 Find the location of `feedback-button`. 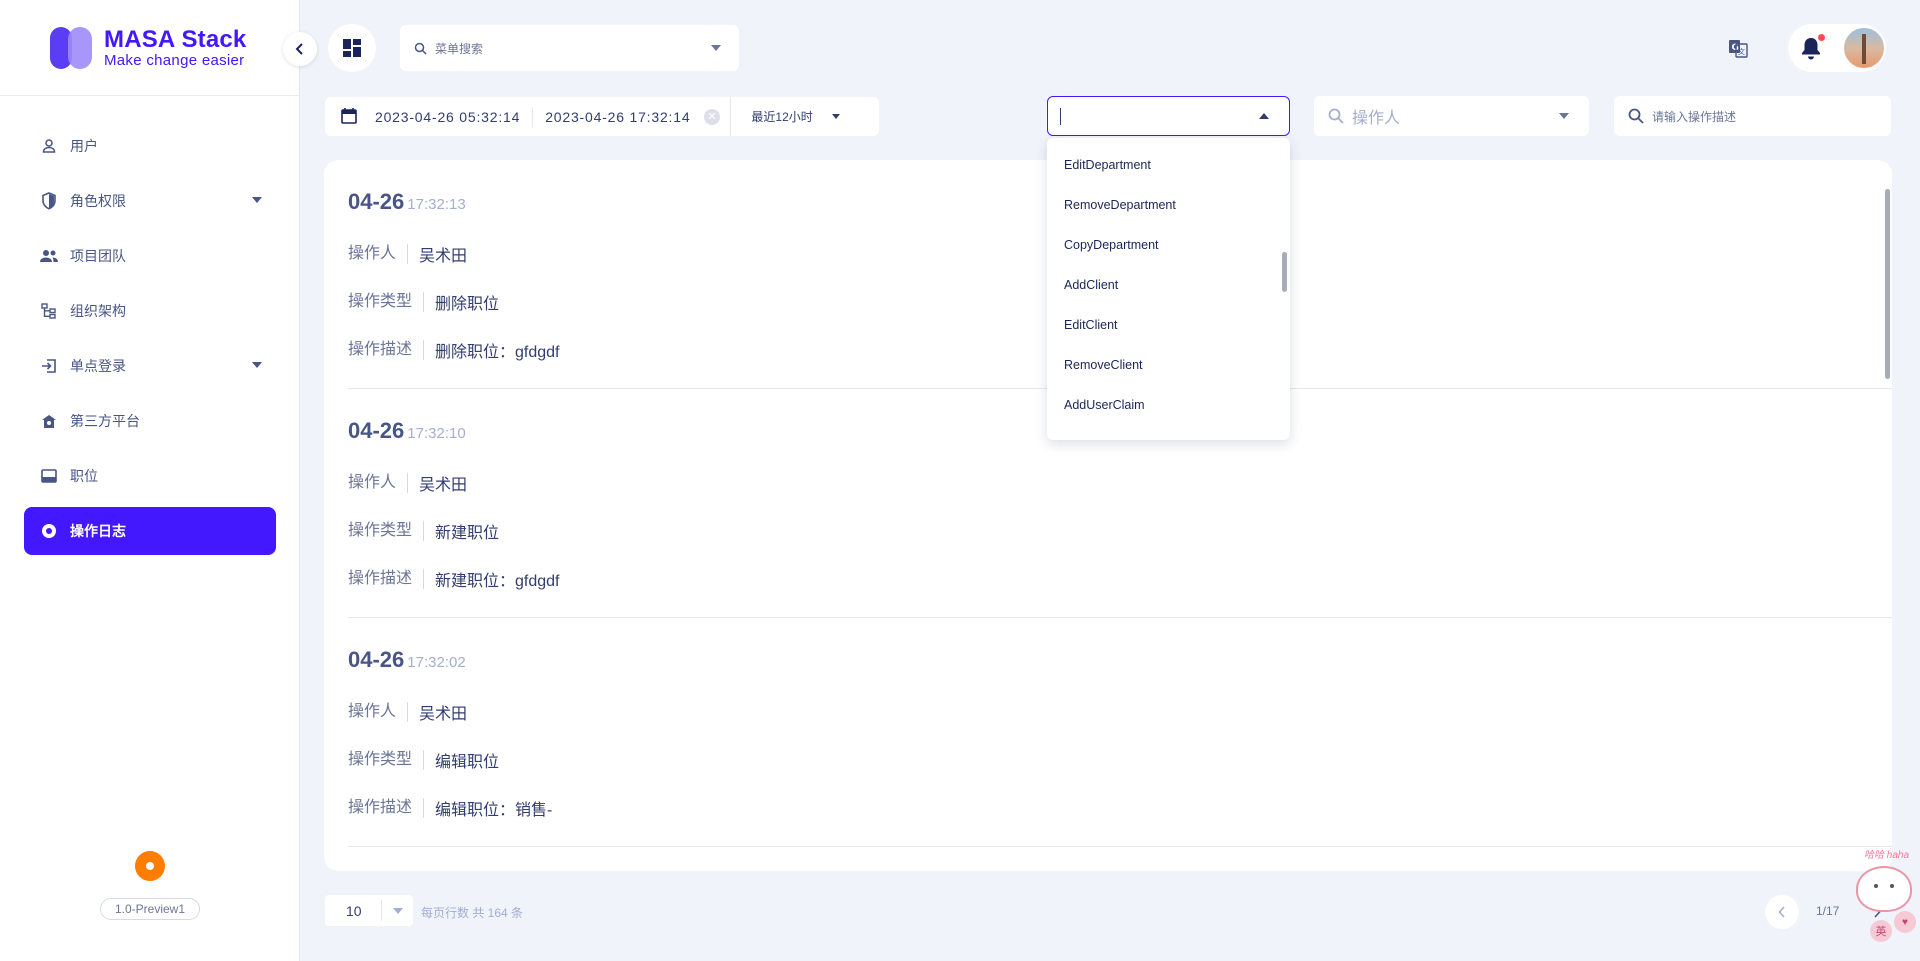

feedback-button is located at coordinates (150, 866).